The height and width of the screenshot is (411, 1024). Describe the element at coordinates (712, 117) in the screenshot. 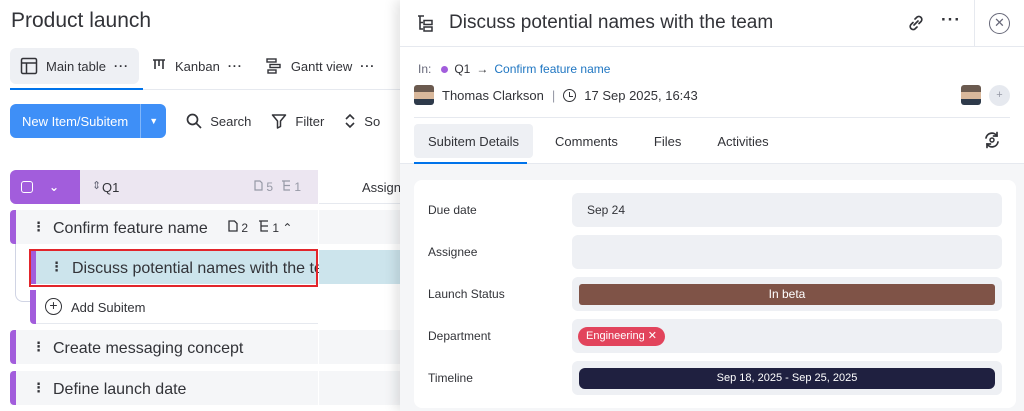

I see `divider` at that location.